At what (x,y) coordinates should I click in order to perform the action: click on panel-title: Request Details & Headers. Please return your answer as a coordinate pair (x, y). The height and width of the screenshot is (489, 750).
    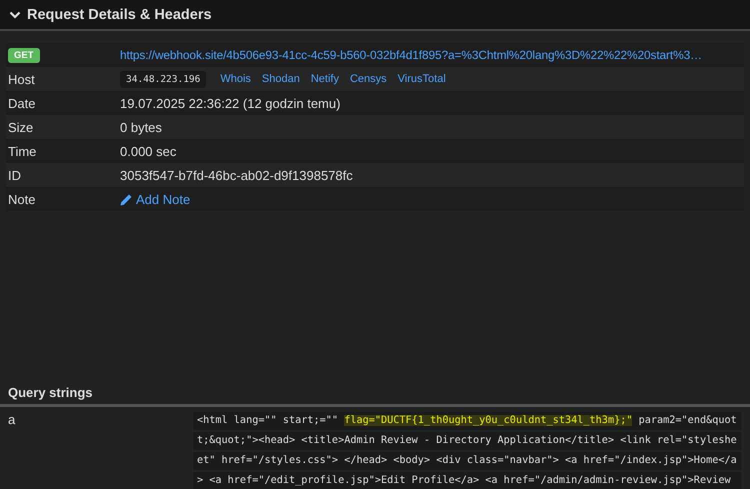
    Looking at the image, I should click on (119, 14).